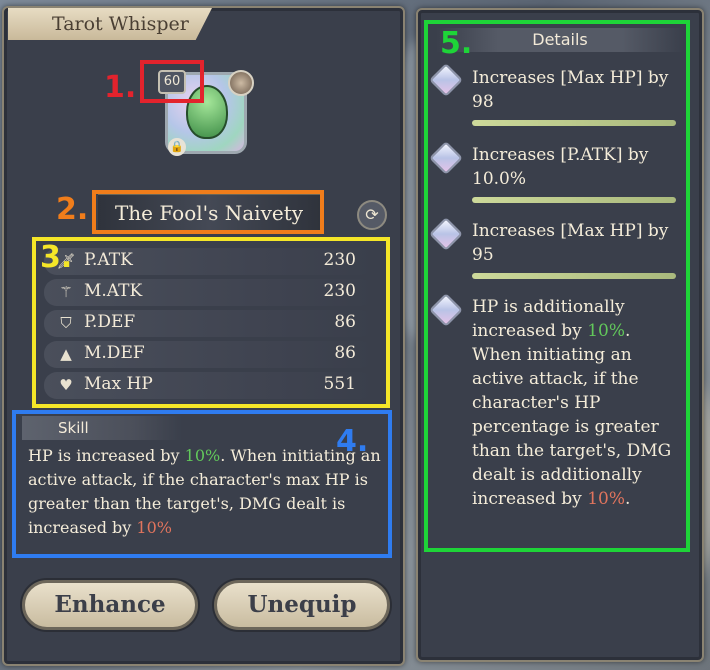 Image resolution: width=710 pixels, height=670 pixels. What do you see at coordinates (570, 90) in the screenshot?
I see `detail-entry: Increases [Max HP] by 98` at bounding box center [570, 90].